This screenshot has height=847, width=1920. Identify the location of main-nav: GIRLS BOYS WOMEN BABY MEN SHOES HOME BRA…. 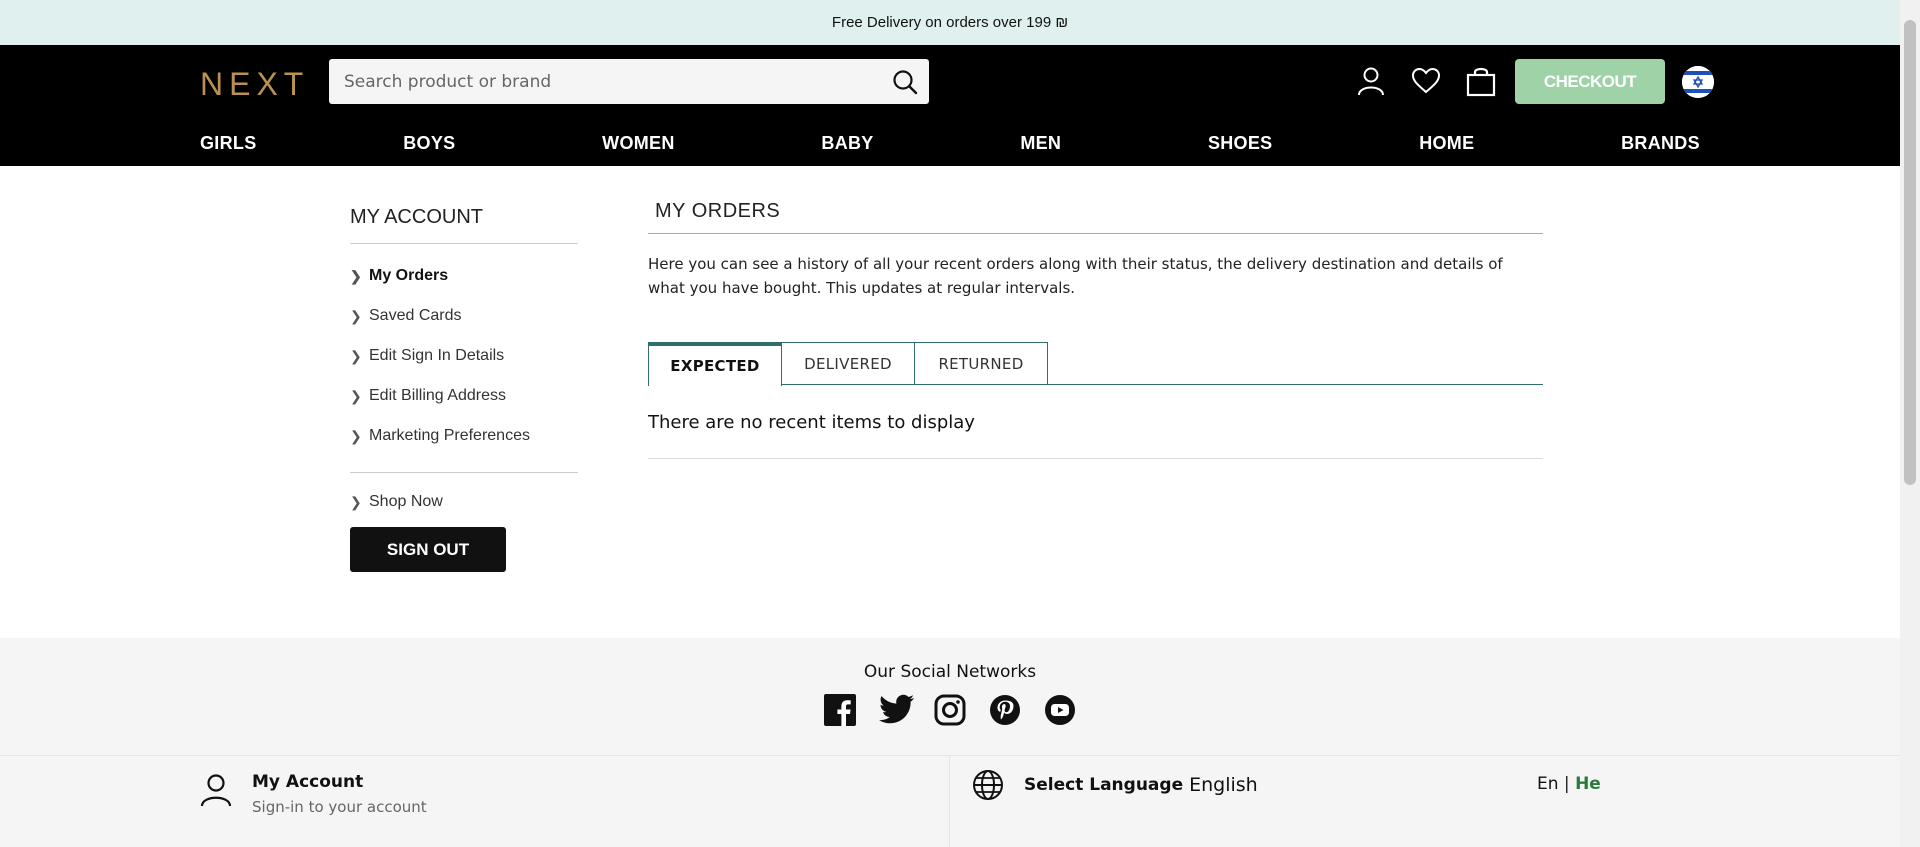
(950, 143).